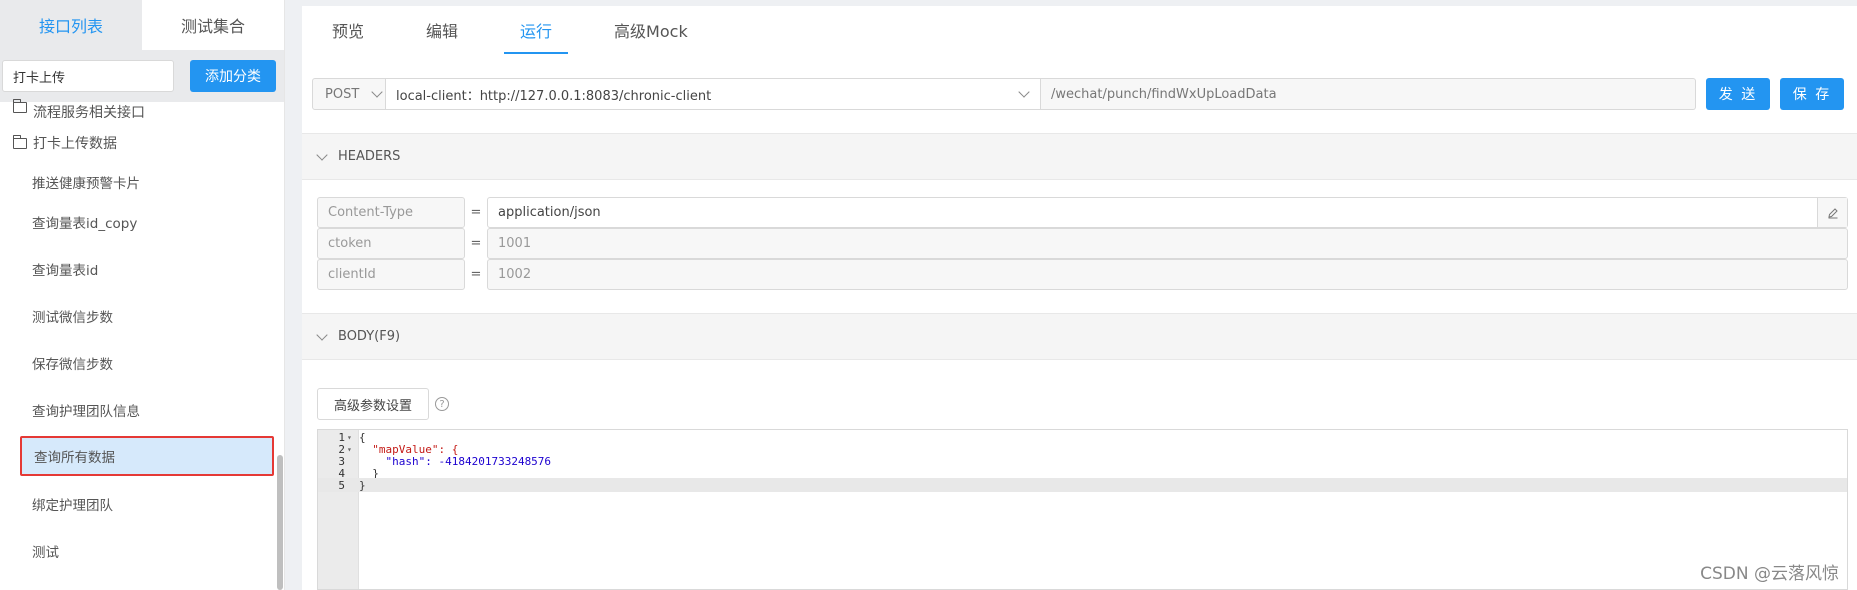 The height and width of the screenshot is (590, 1857). I want to click on send-button: 发 送, so click(1738, 94).